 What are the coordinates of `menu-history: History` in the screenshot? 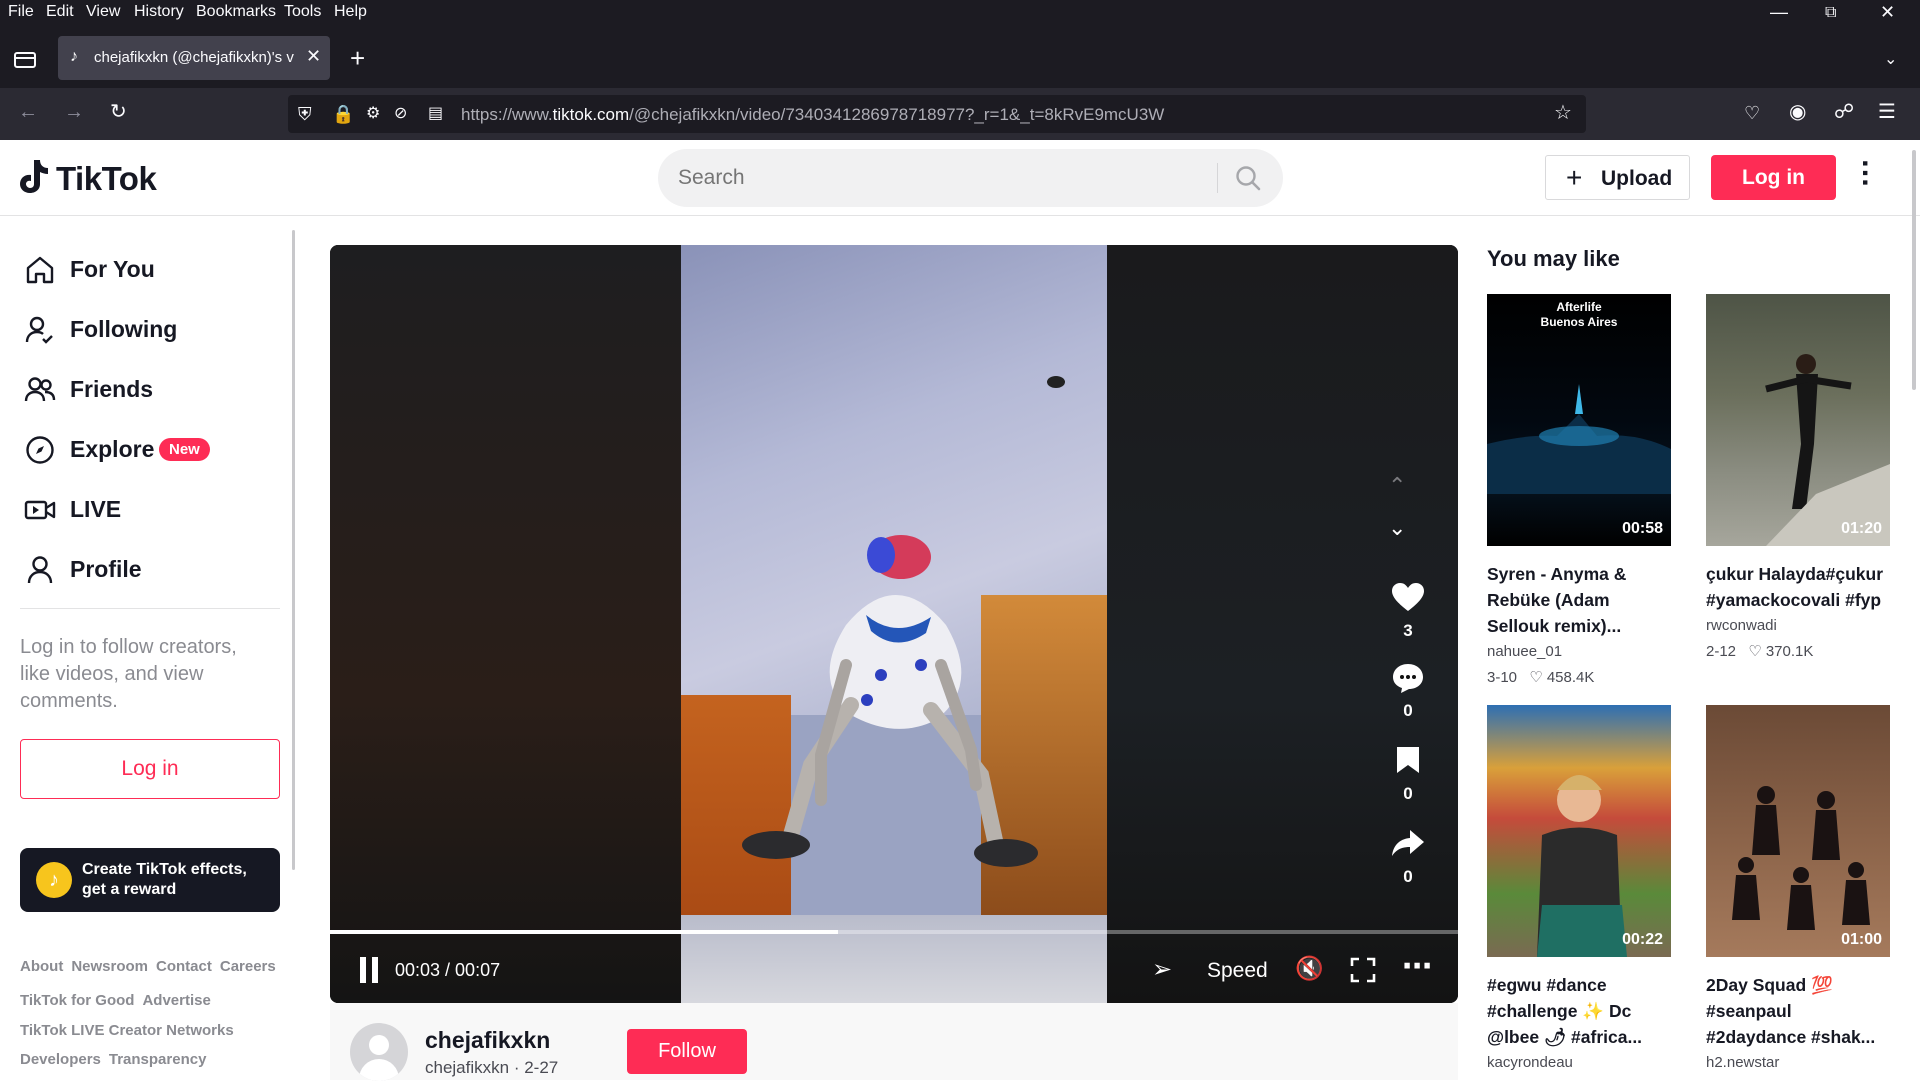 It's located at (159, 12).